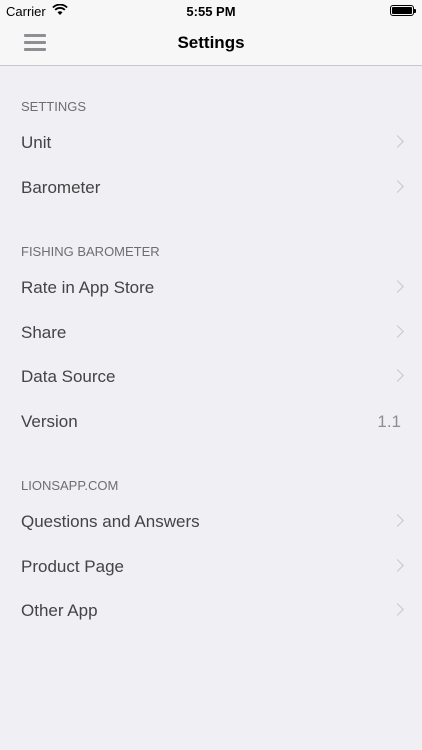 This screenshot has height=750, width=422. What do you see at coordinates (211, 143) in the screenshot?
I see `row-unit: Unit` at bounding box center [211, 143].